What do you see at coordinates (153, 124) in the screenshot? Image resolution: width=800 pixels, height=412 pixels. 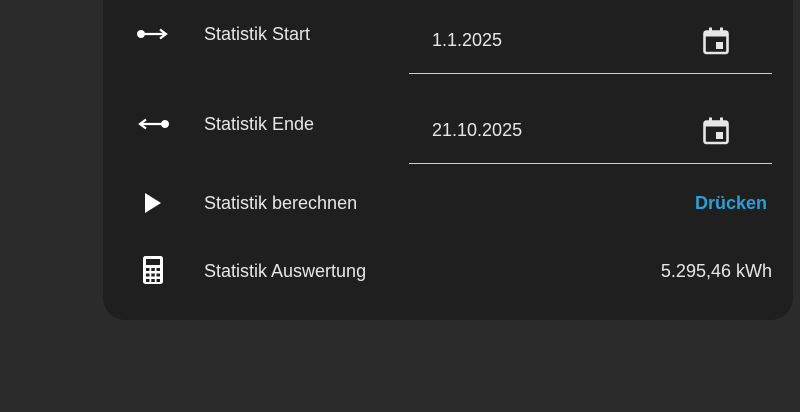 I see `arrow-left-dot-icon` at bounding box center [153, 124].